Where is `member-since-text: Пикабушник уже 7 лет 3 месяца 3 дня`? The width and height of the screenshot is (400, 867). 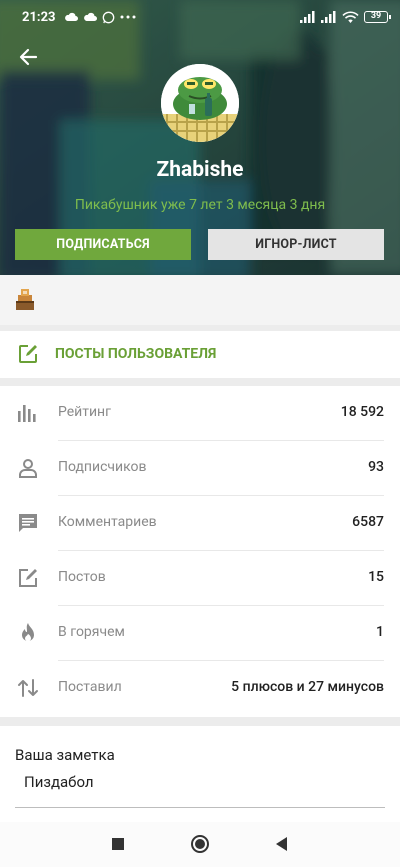 member-since-text: Пикабушник уже 7 лет 3 месяца 3 дня is located at coordinates (200, 205).